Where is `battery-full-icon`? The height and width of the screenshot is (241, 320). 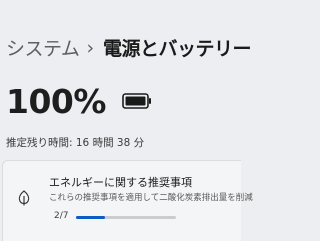
battery-full-icon is located at coordinates (137, 103).